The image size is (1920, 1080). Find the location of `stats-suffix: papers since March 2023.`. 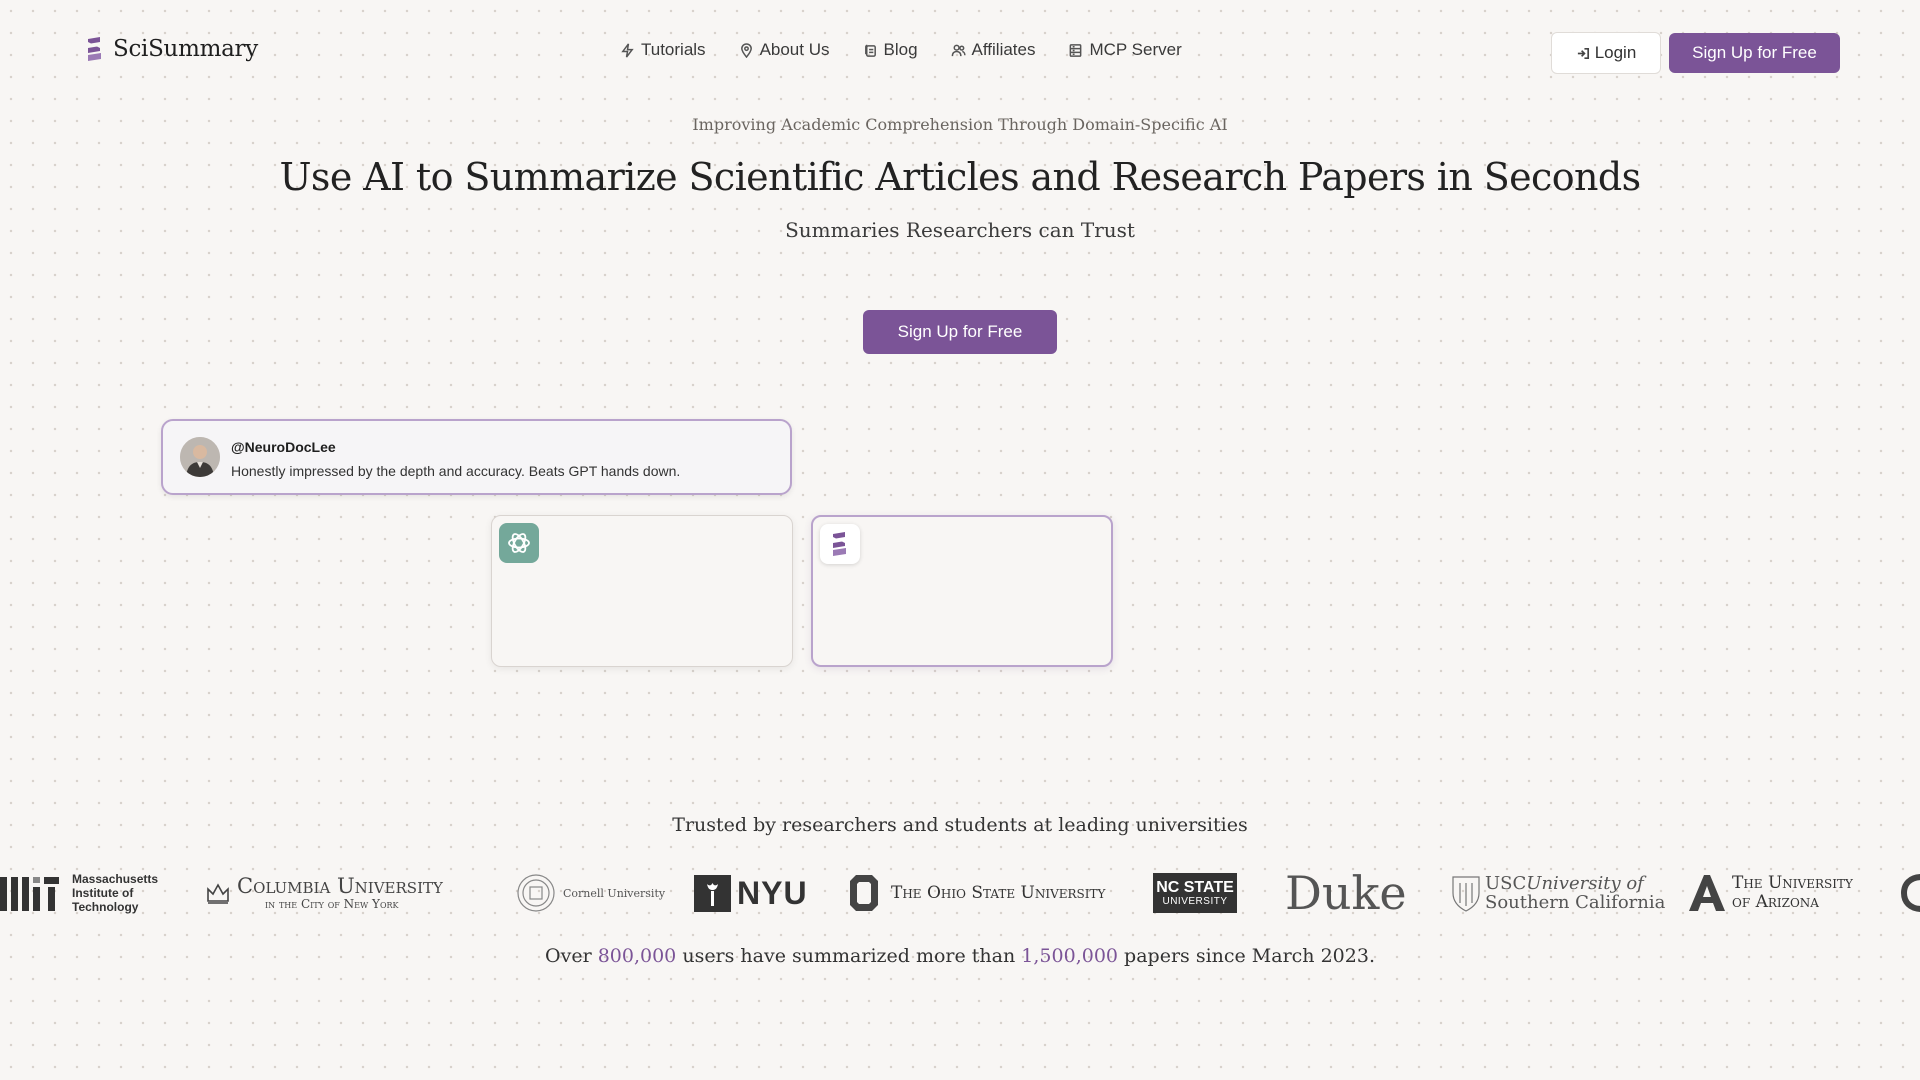

stats-suffix: papers since March 2023. is located at coordinates (1249, 956).